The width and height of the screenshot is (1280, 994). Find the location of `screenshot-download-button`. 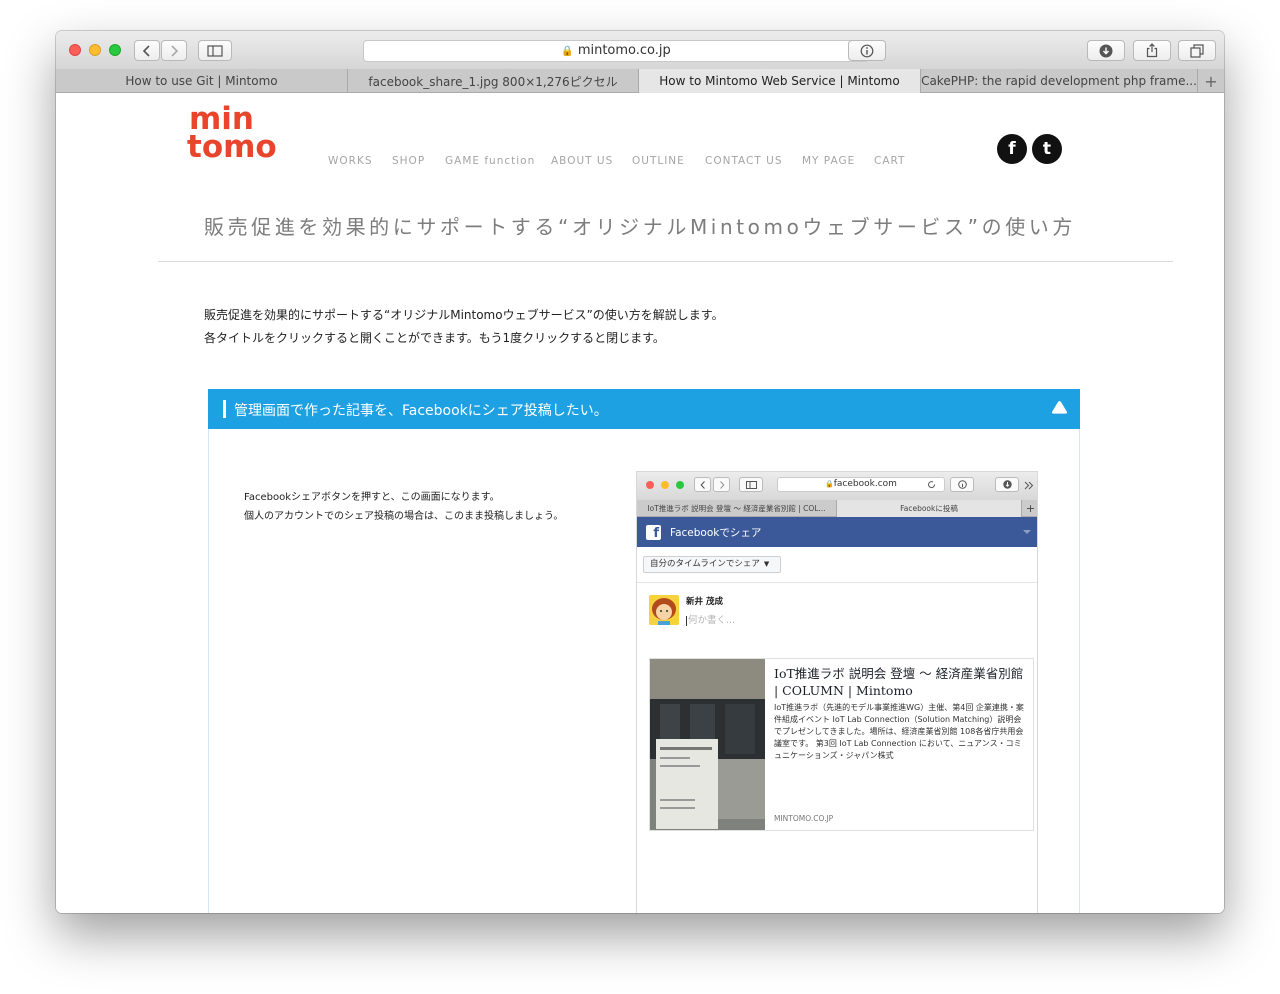

screenshot-download-button is located at coordinates (1007, 484).